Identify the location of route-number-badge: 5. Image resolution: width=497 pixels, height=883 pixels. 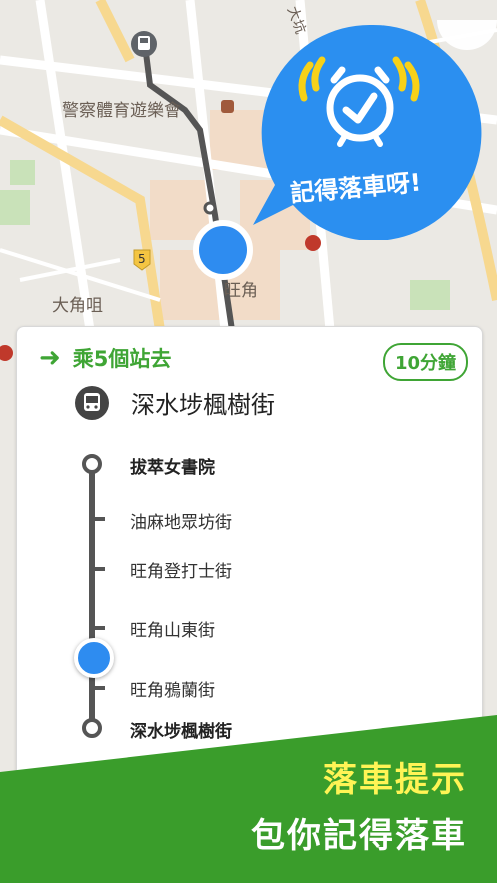
(142, 259).